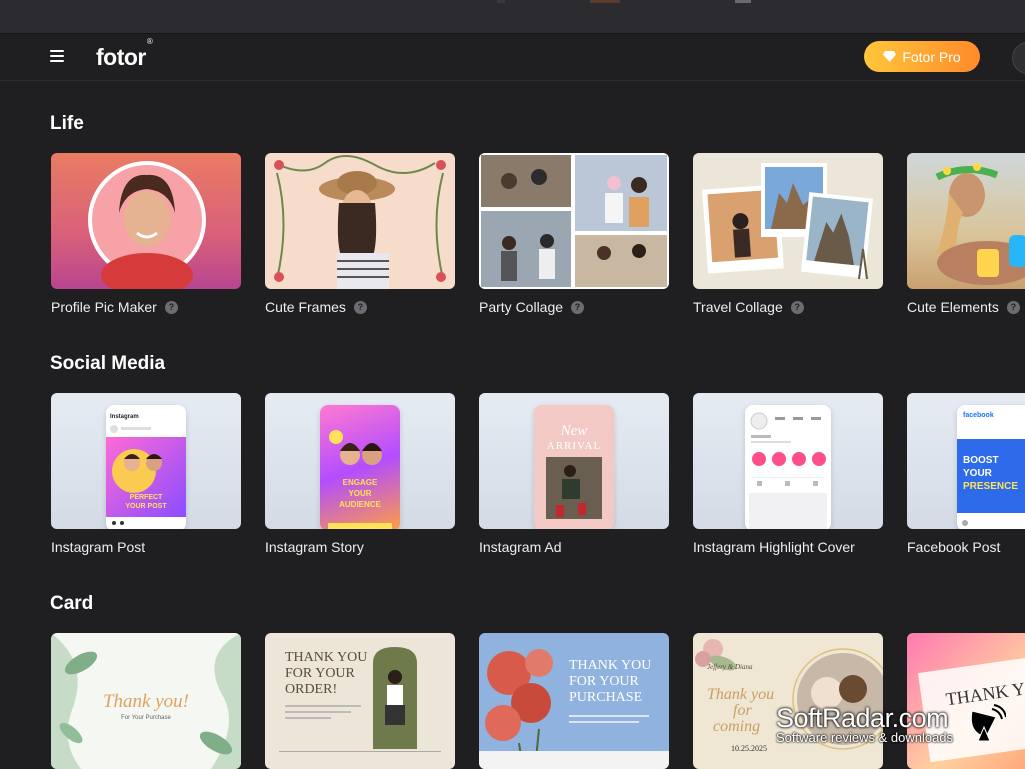  Describe the element at coordinates (98, 547) in the screenshot. I see `card-label: Instagram Post` at that location.